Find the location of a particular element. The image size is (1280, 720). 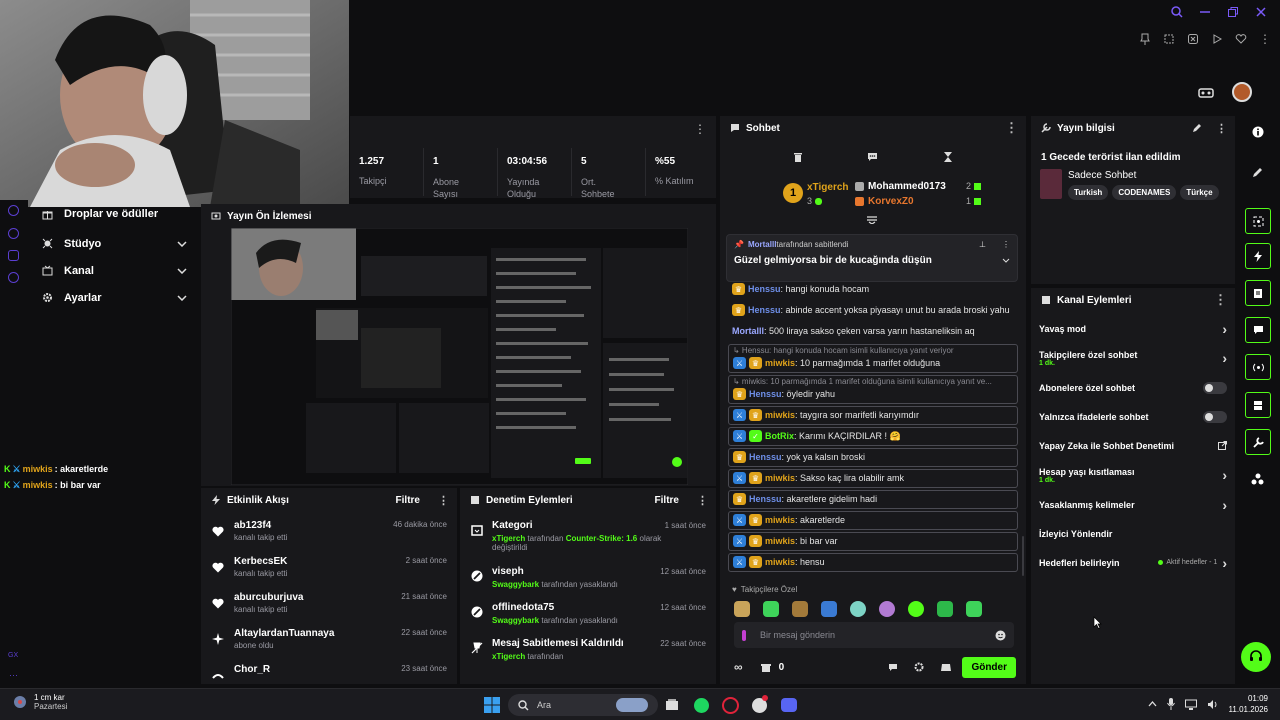

opera-gx-icon is located at coordinates (730, 705).